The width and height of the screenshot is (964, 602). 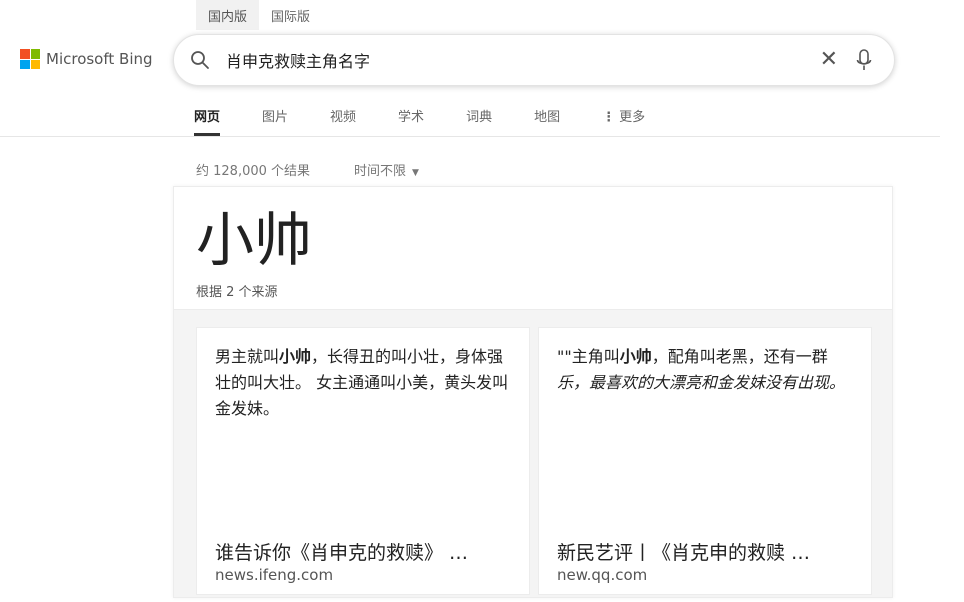 What do you see at coordinates (829, 59) in the screenshot?
I see `clear-icon: ✕` at bounding box center [829, 59].